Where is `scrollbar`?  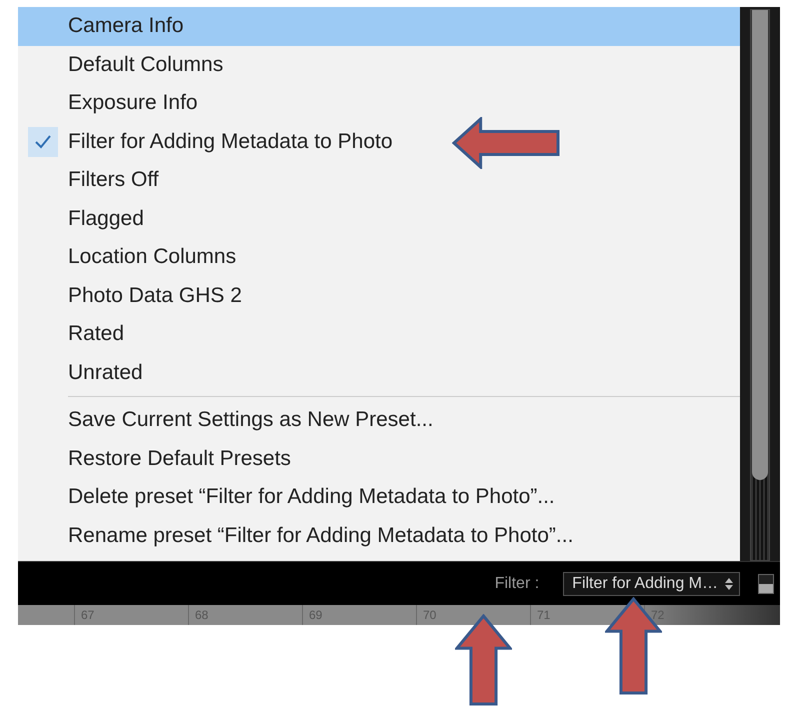
scrollbar is located at coordinates (760, 285).